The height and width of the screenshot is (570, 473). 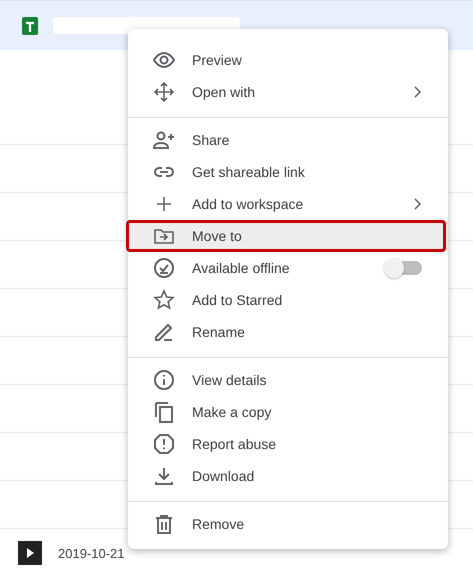 What do you see at coordinates (288, 524) in the screenshot?
I see `menu-item: Remove` at bounding box center [288, 524].